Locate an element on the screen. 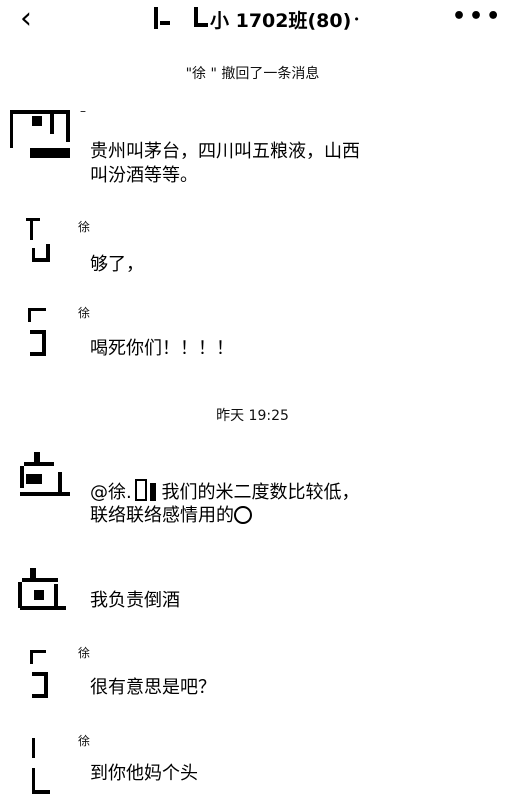 The width and height of the screenshot is (505, 800). message-item: @徐. 我们的米二度数比较低， 联络联络感情用的 is located at coordinates (252, 493).